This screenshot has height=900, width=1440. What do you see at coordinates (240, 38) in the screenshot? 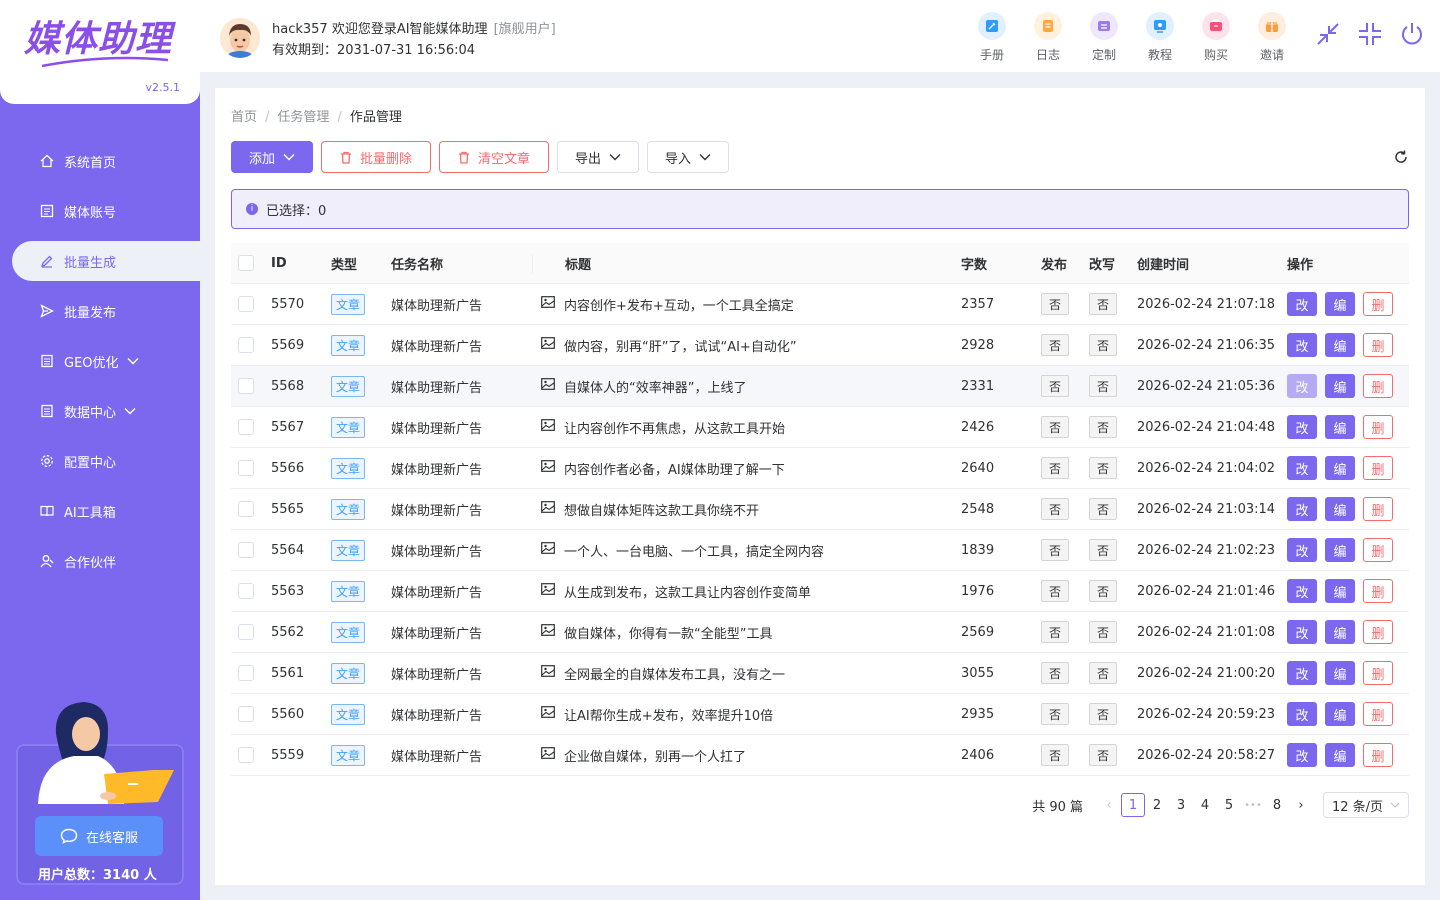
I see `avatar` at bounding box center [240, 38].